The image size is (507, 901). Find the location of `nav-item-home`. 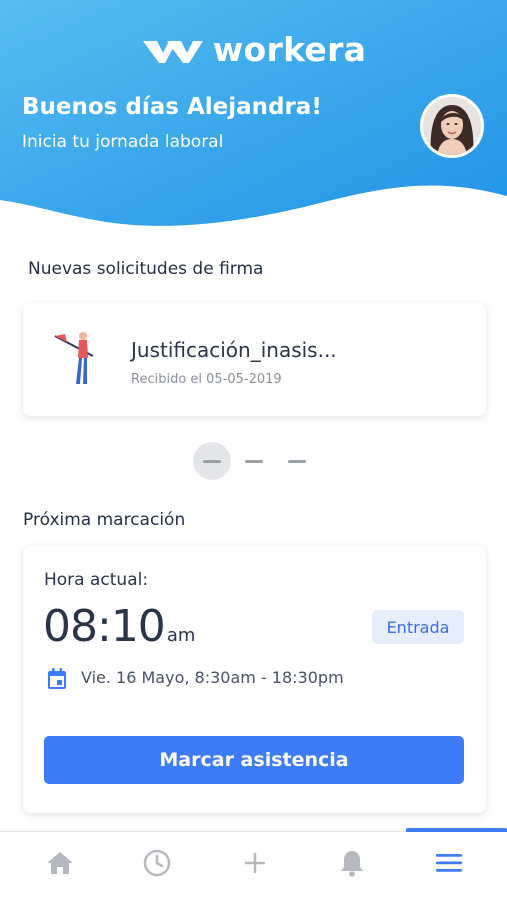

nav-item-home is located at coordinates (60, 863).